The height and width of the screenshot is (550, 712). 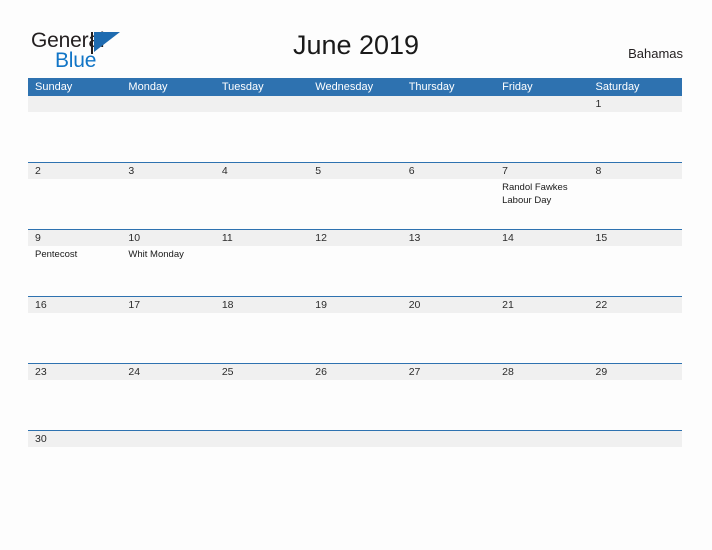 What do you see at coordinates (167, 305) in the screenshot?
I see `day-number-17: 17` at bounding box center [167, 305].